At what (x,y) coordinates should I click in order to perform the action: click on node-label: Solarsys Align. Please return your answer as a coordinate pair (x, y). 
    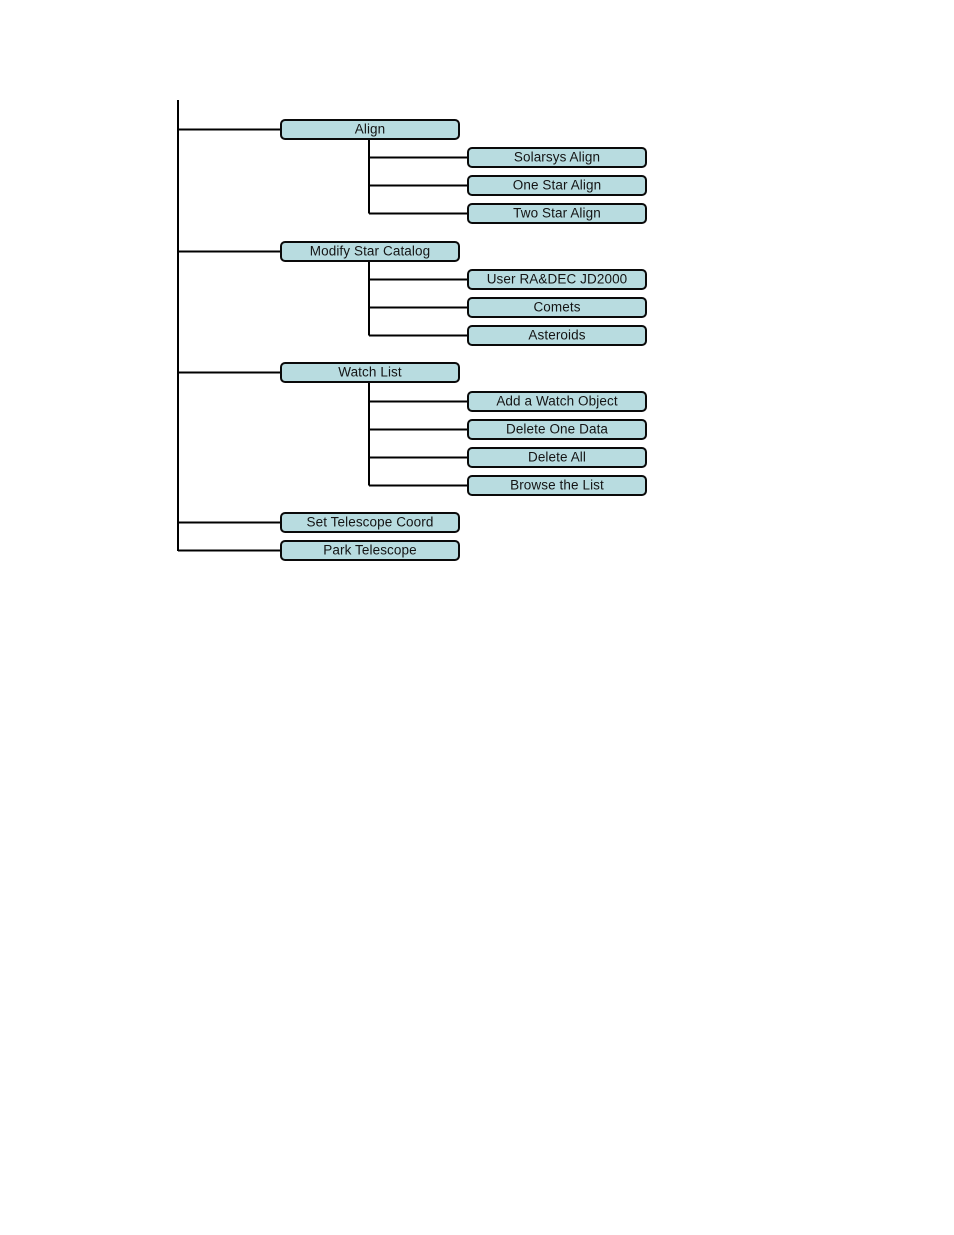
    Looking at the image, I should click on (557, 157).